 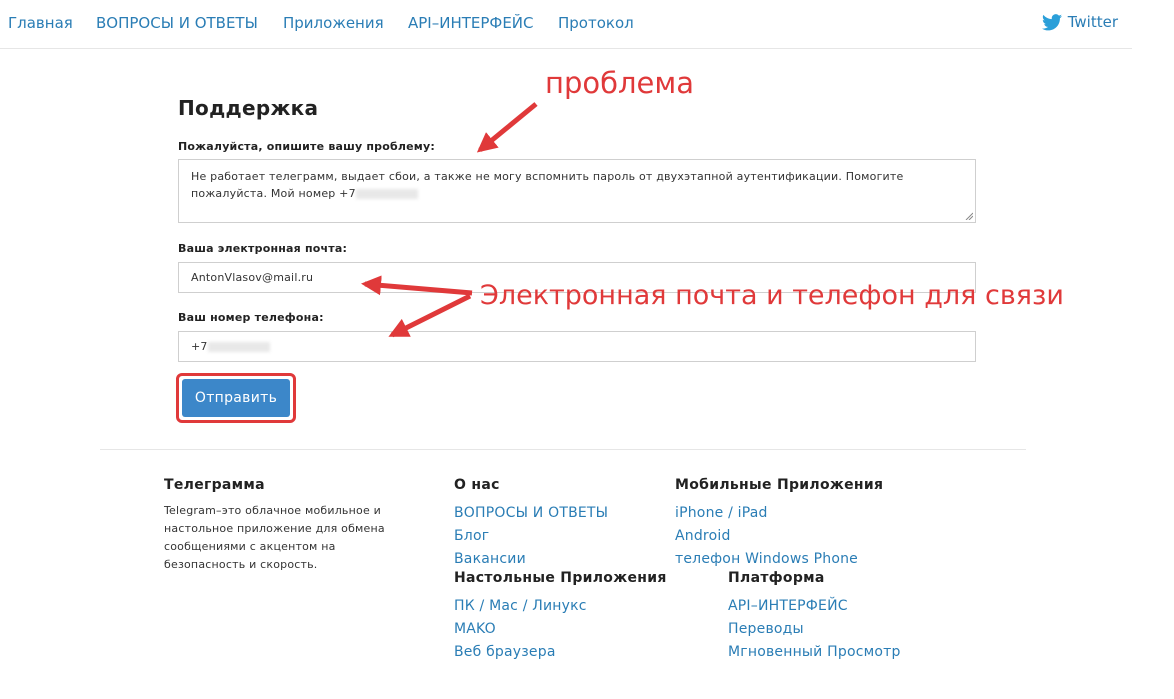 I want to click on twitter-label: Twitter, so click(x=1092, y=22).